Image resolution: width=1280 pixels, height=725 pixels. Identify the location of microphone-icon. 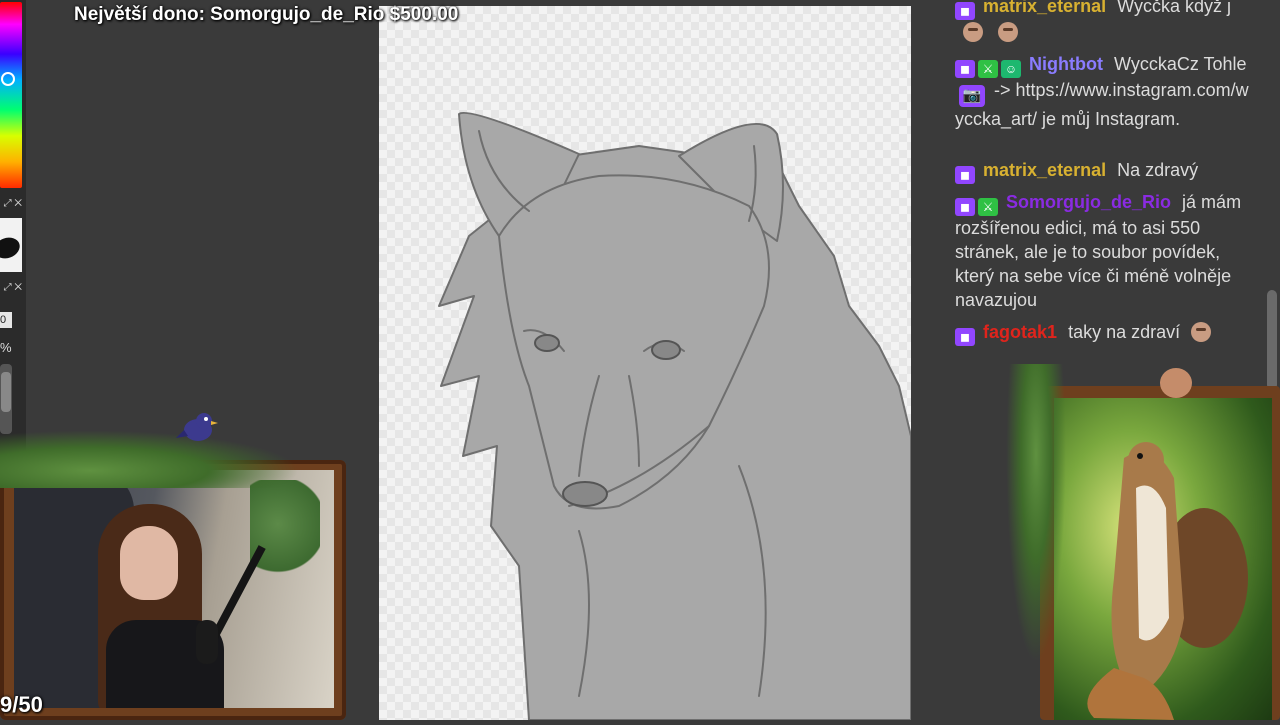
(207, 642).